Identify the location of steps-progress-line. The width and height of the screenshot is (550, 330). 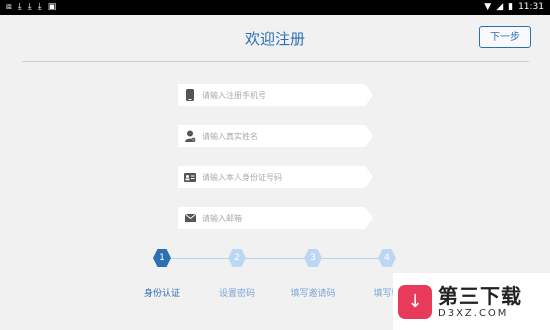
(274, 258).